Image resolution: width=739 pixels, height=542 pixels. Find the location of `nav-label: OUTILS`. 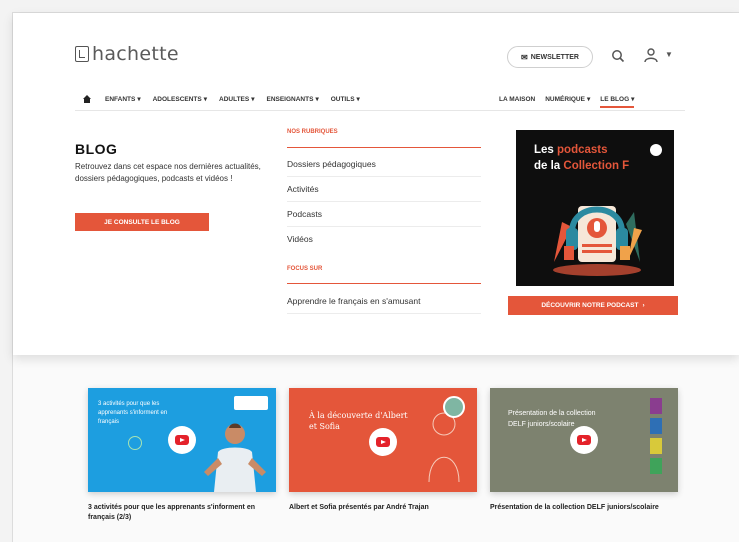

nav-label: OUTILS is located at coordinates (342, 99).